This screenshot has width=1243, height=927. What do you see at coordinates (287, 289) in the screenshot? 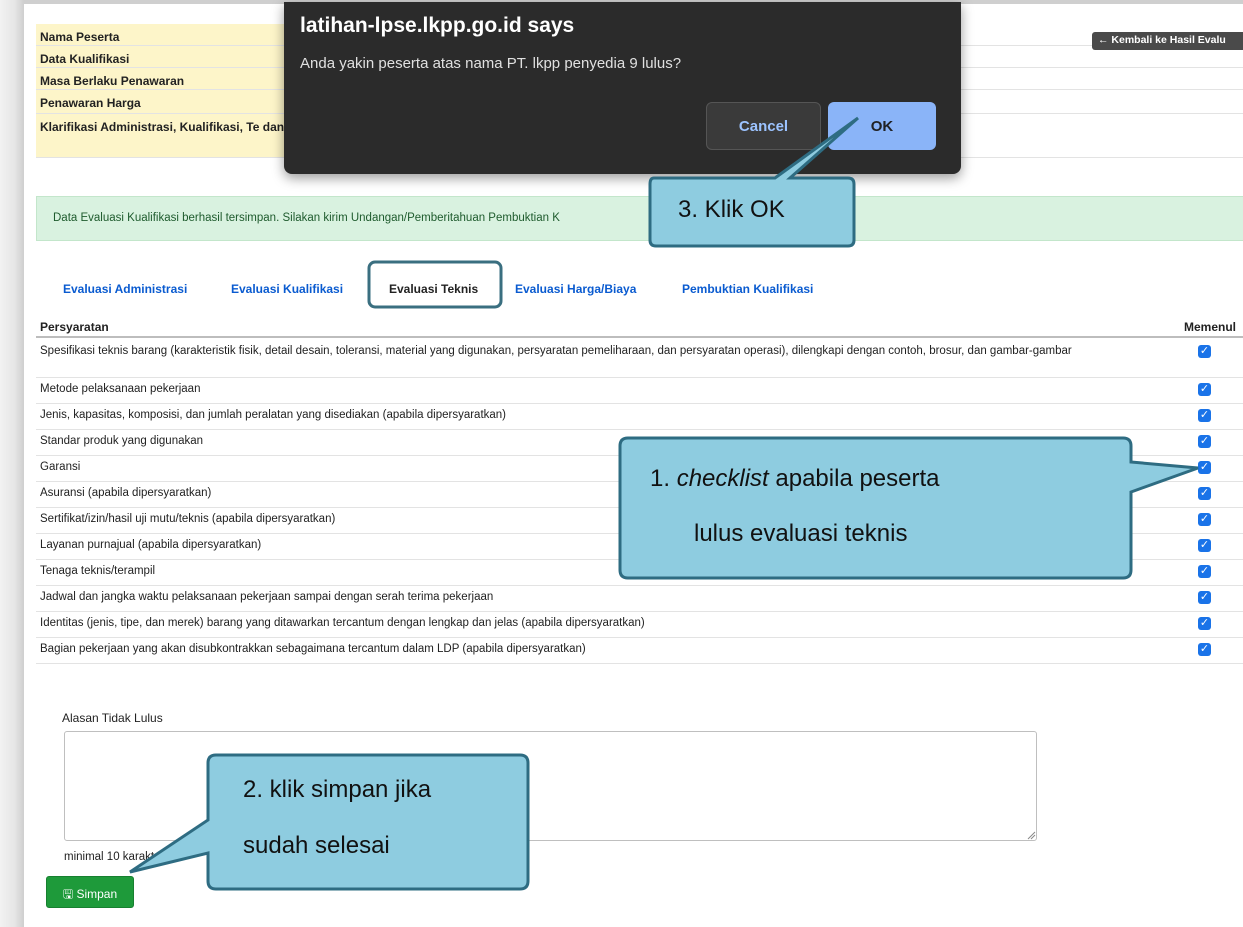
I see `tab-evaluasi-kualifikasi: Evaluasi Kualifikasi` at bounding box center [287, 289].